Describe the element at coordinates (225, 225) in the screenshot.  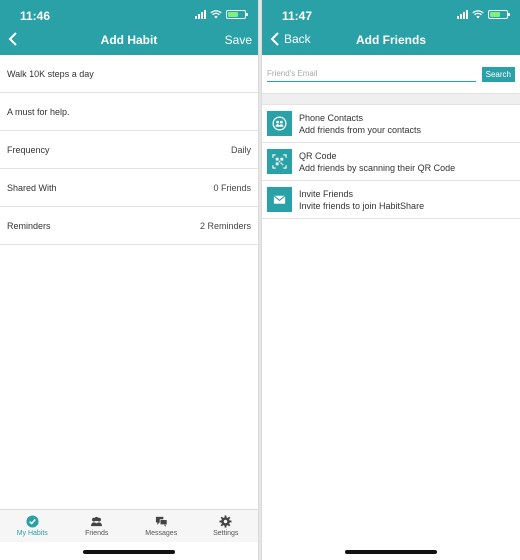
I see `reminders-value: 2 Reminders` at that location.